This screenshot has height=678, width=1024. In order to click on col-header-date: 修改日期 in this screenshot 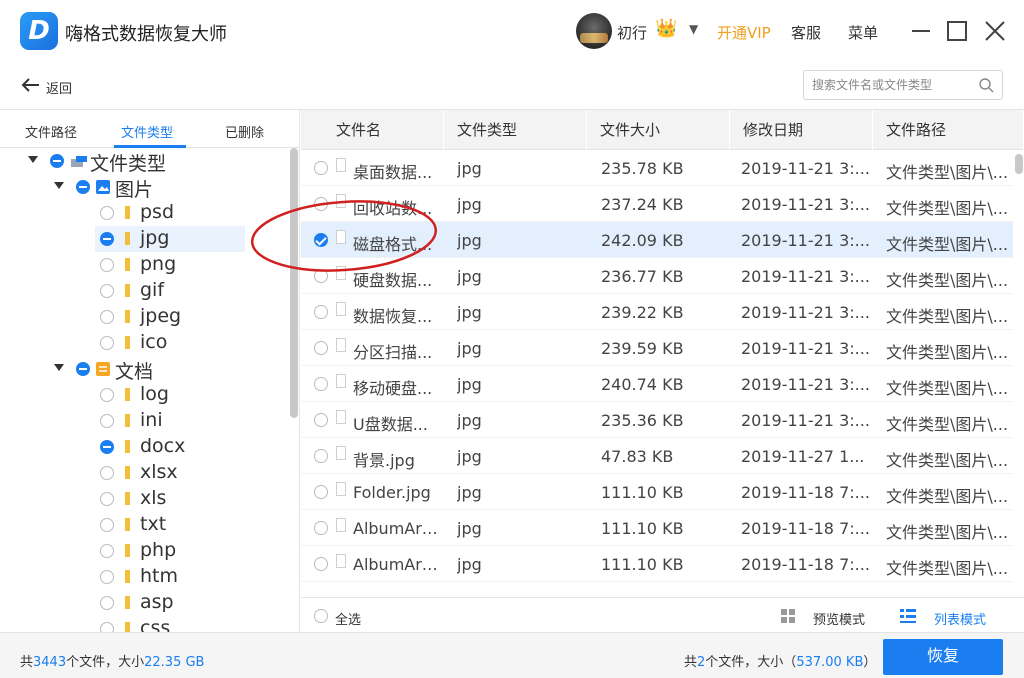, I will do `click(801, 130)`.